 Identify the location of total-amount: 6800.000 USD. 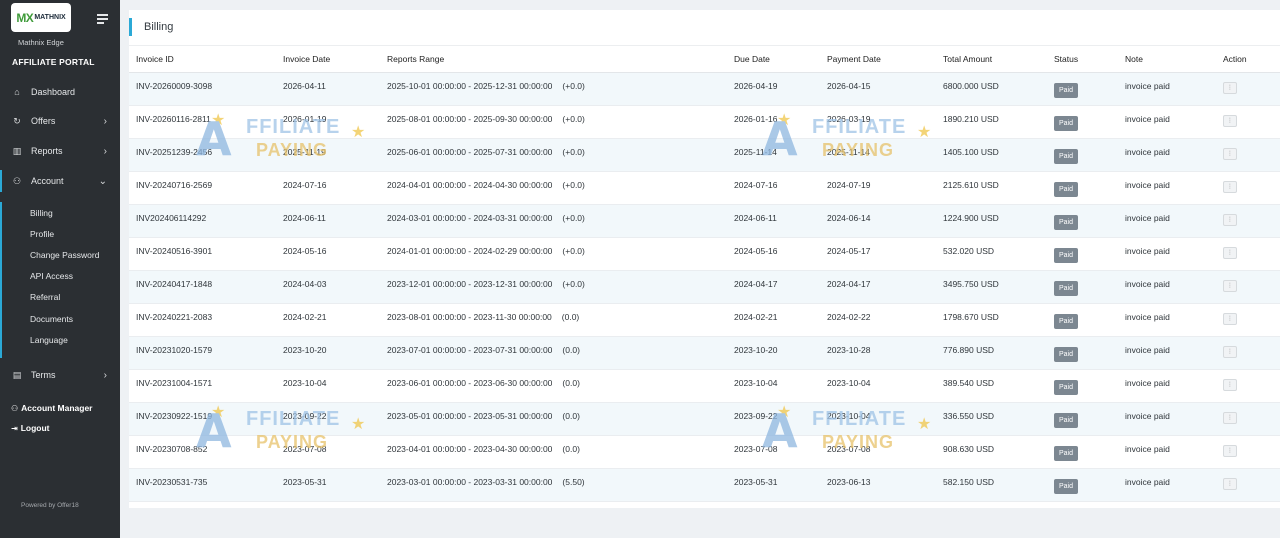
(991, 89).